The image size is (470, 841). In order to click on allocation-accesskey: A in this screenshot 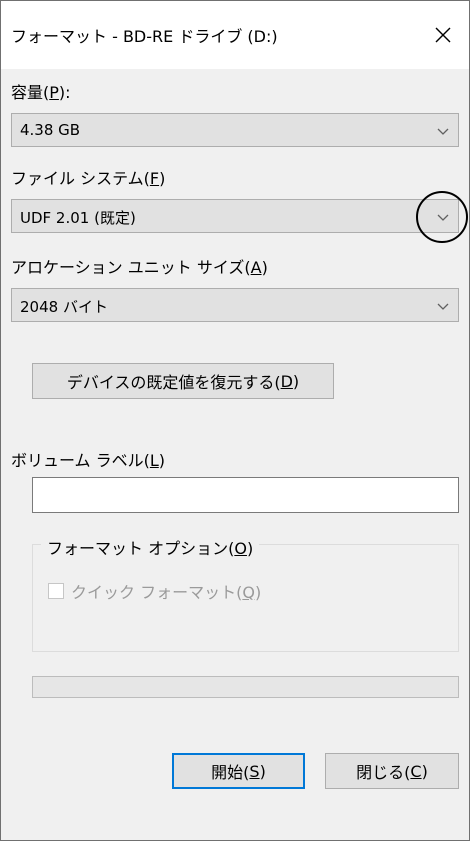, I will do `click(256, 267)`.